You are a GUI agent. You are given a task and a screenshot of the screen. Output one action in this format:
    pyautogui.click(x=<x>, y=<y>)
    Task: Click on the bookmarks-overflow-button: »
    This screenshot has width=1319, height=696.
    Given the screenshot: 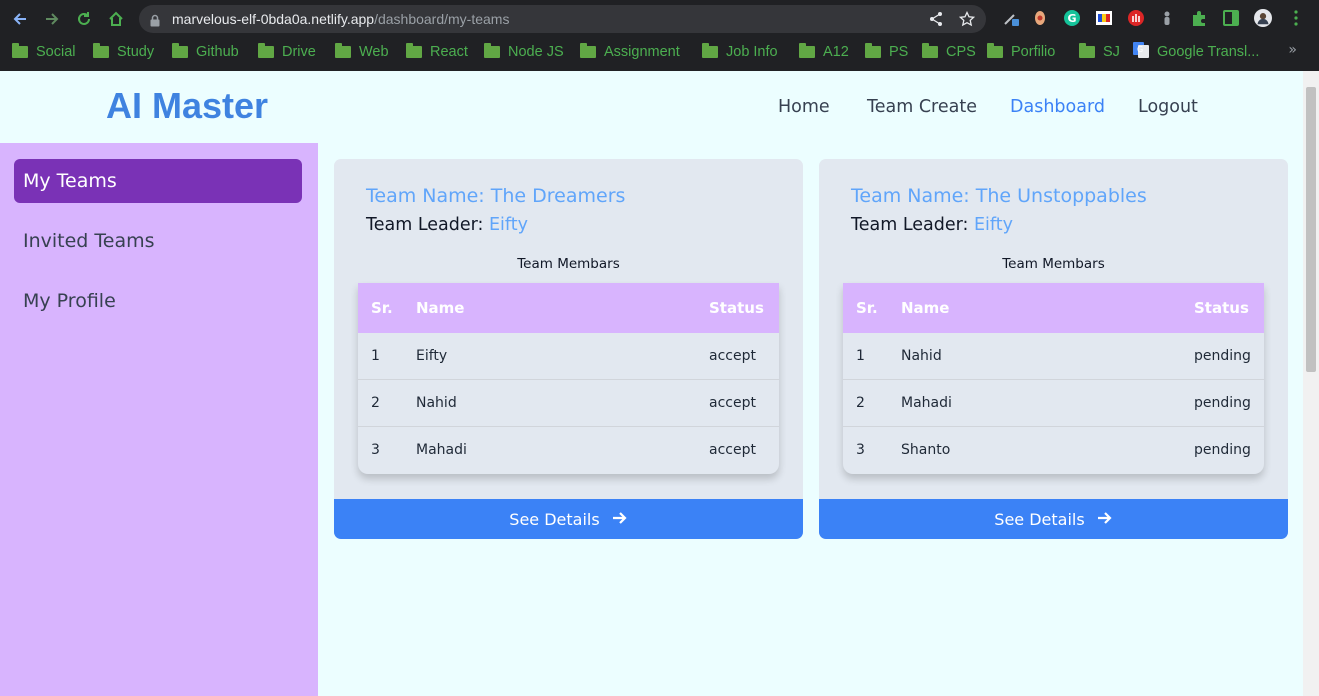 What is the action you would take?
    pyautogui.click(x=1292, y=50)
    